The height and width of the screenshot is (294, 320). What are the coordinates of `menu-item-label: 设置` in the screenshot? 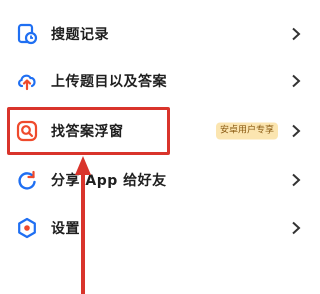 It's located at (65, 229).